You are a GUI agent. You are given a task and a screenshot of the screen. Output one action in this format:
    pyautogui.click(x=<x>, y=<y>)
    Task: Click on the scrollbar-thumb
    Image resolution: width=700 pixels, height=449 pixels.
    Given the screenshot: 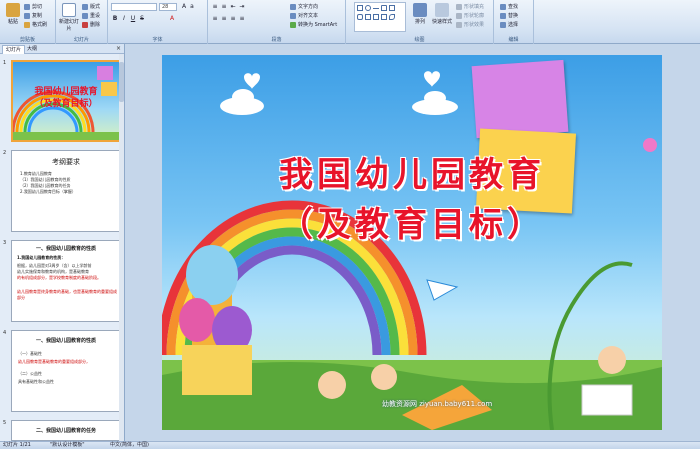 What is the action you would take?
    pyautogui.click(x=121, y=82)
    